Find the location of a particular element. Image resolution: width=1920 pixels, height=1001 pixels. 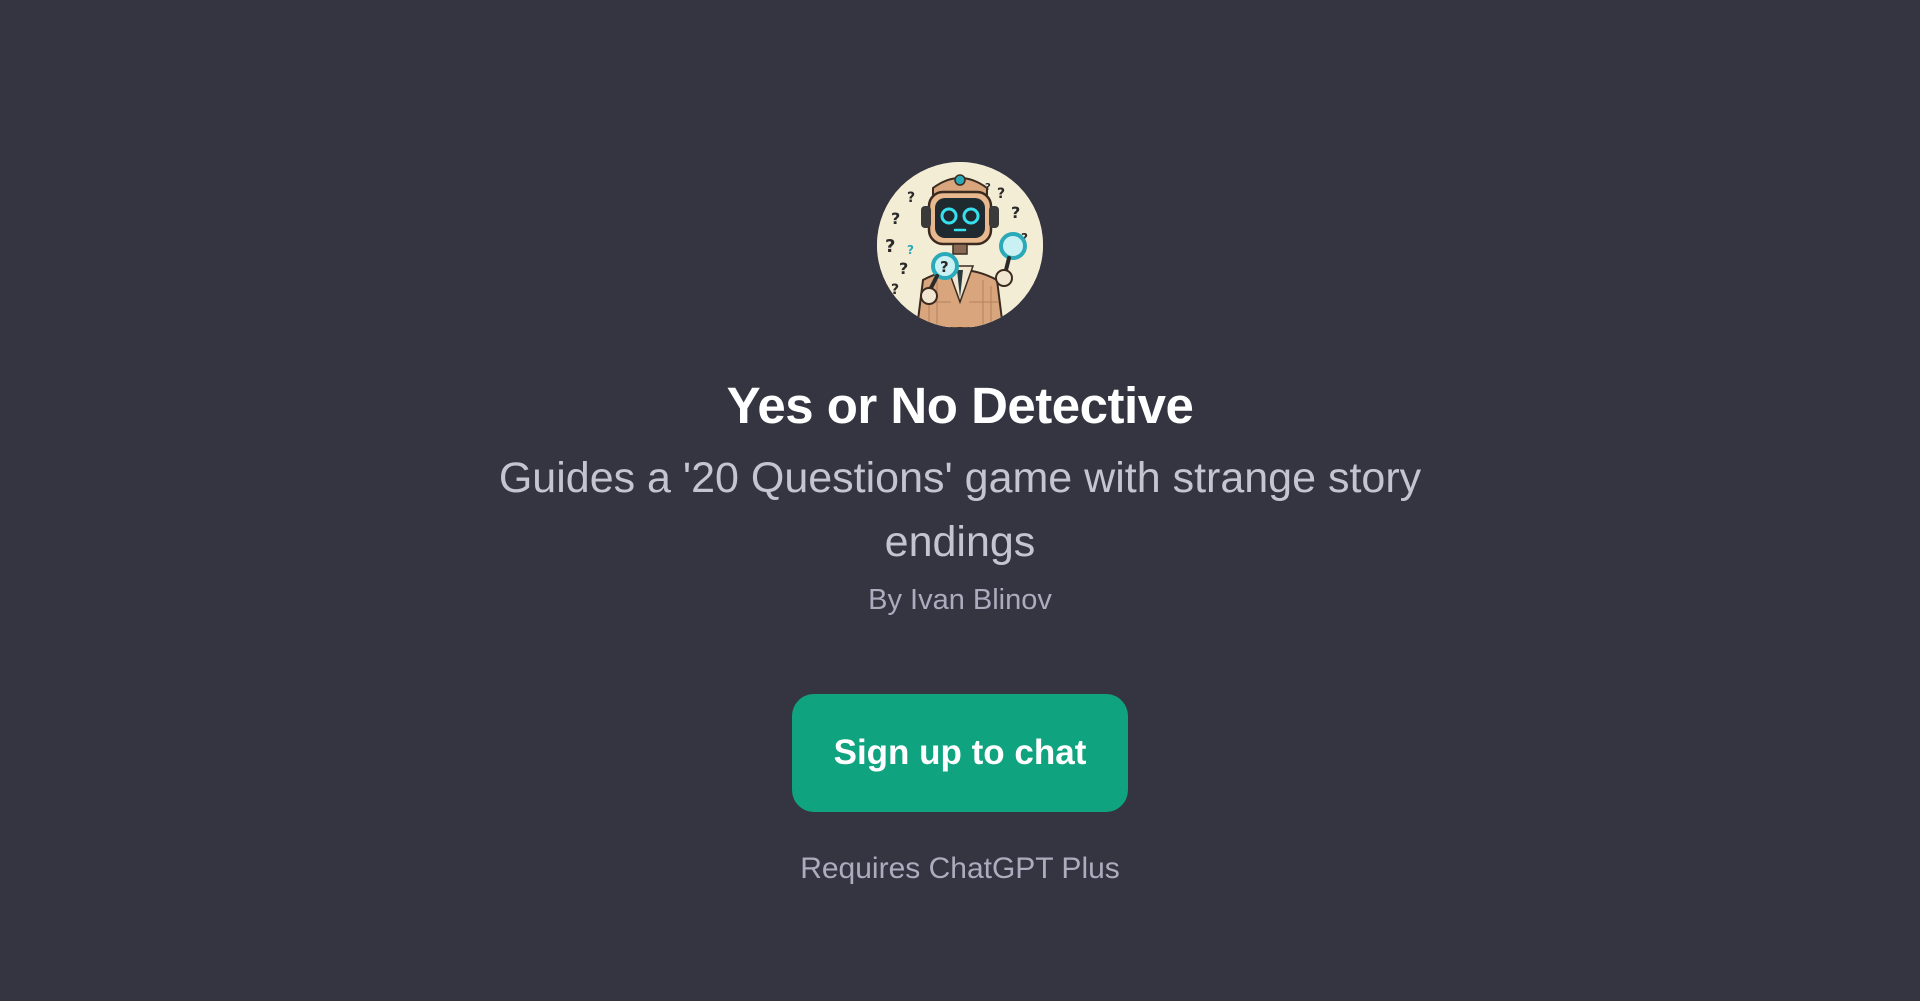

signup-button: Sign up to chat is located at coordinates (960, 752).